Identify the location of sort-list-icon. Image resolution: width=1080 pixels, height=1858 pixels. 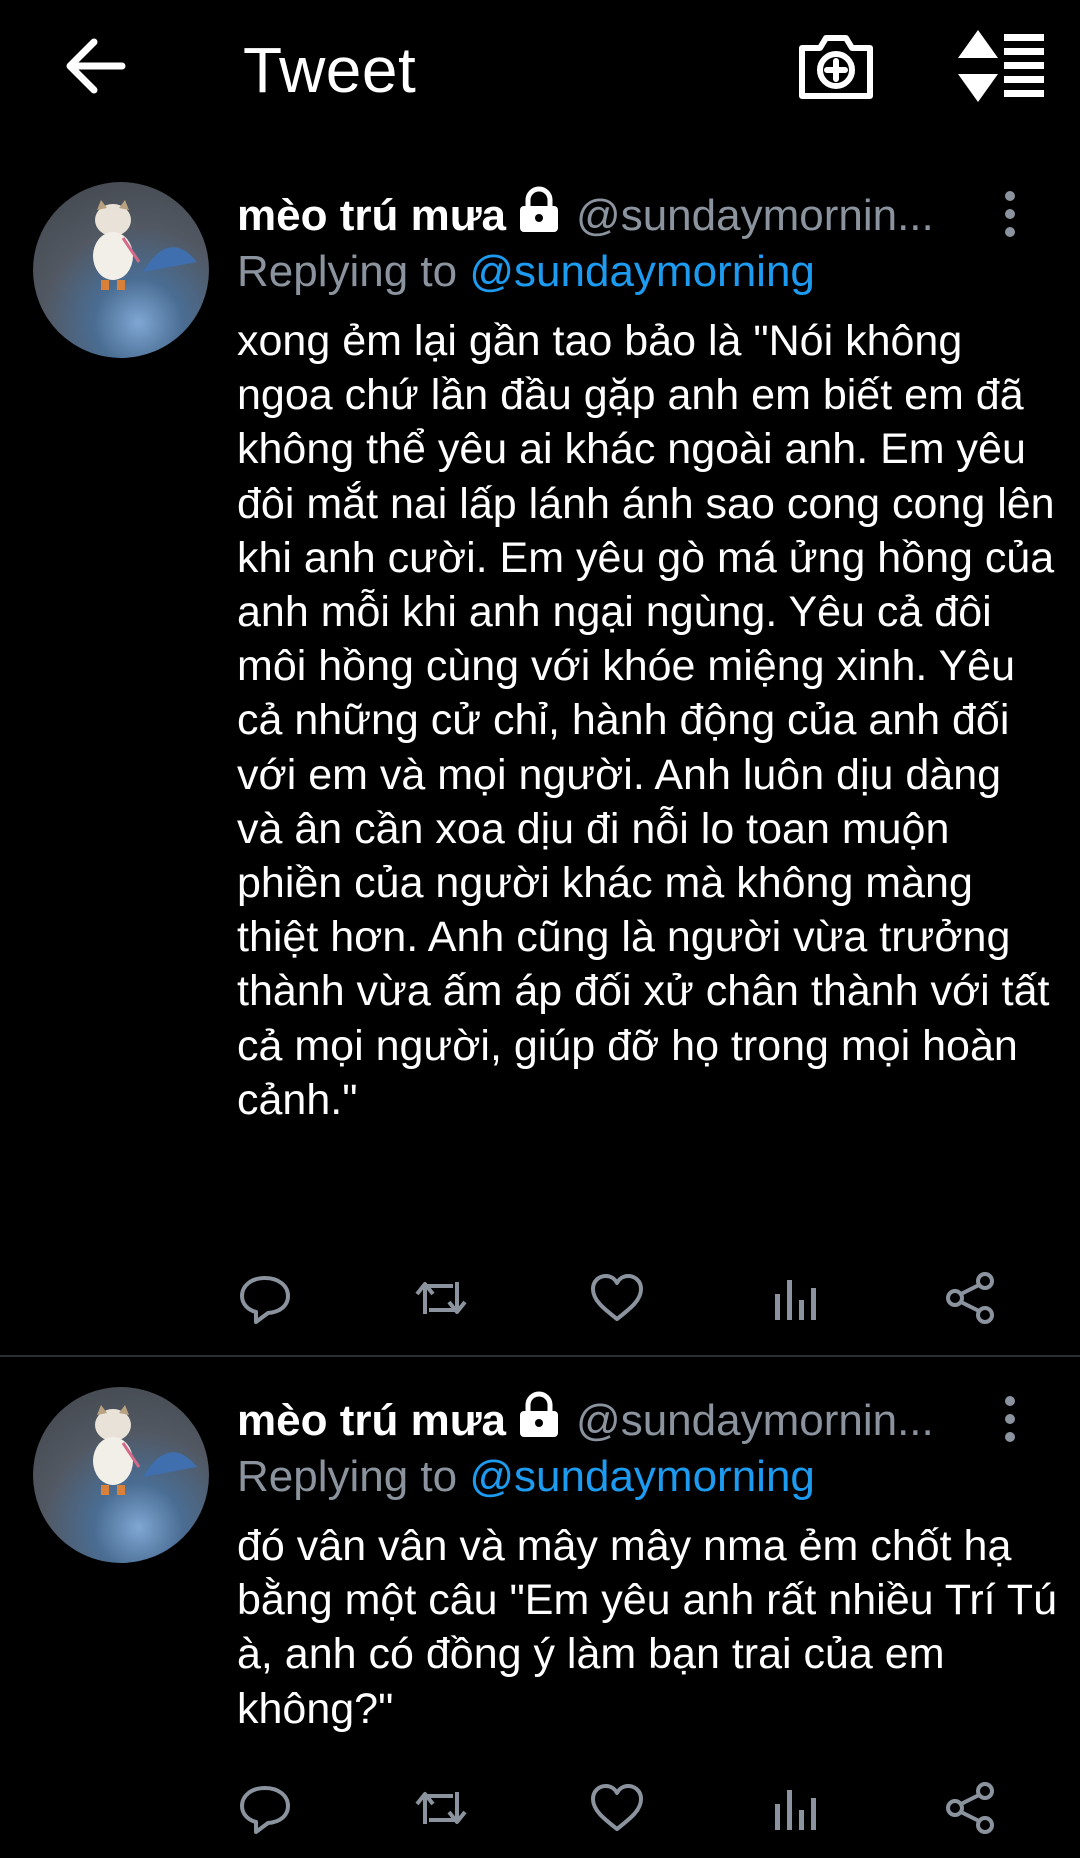
(1001, 66).